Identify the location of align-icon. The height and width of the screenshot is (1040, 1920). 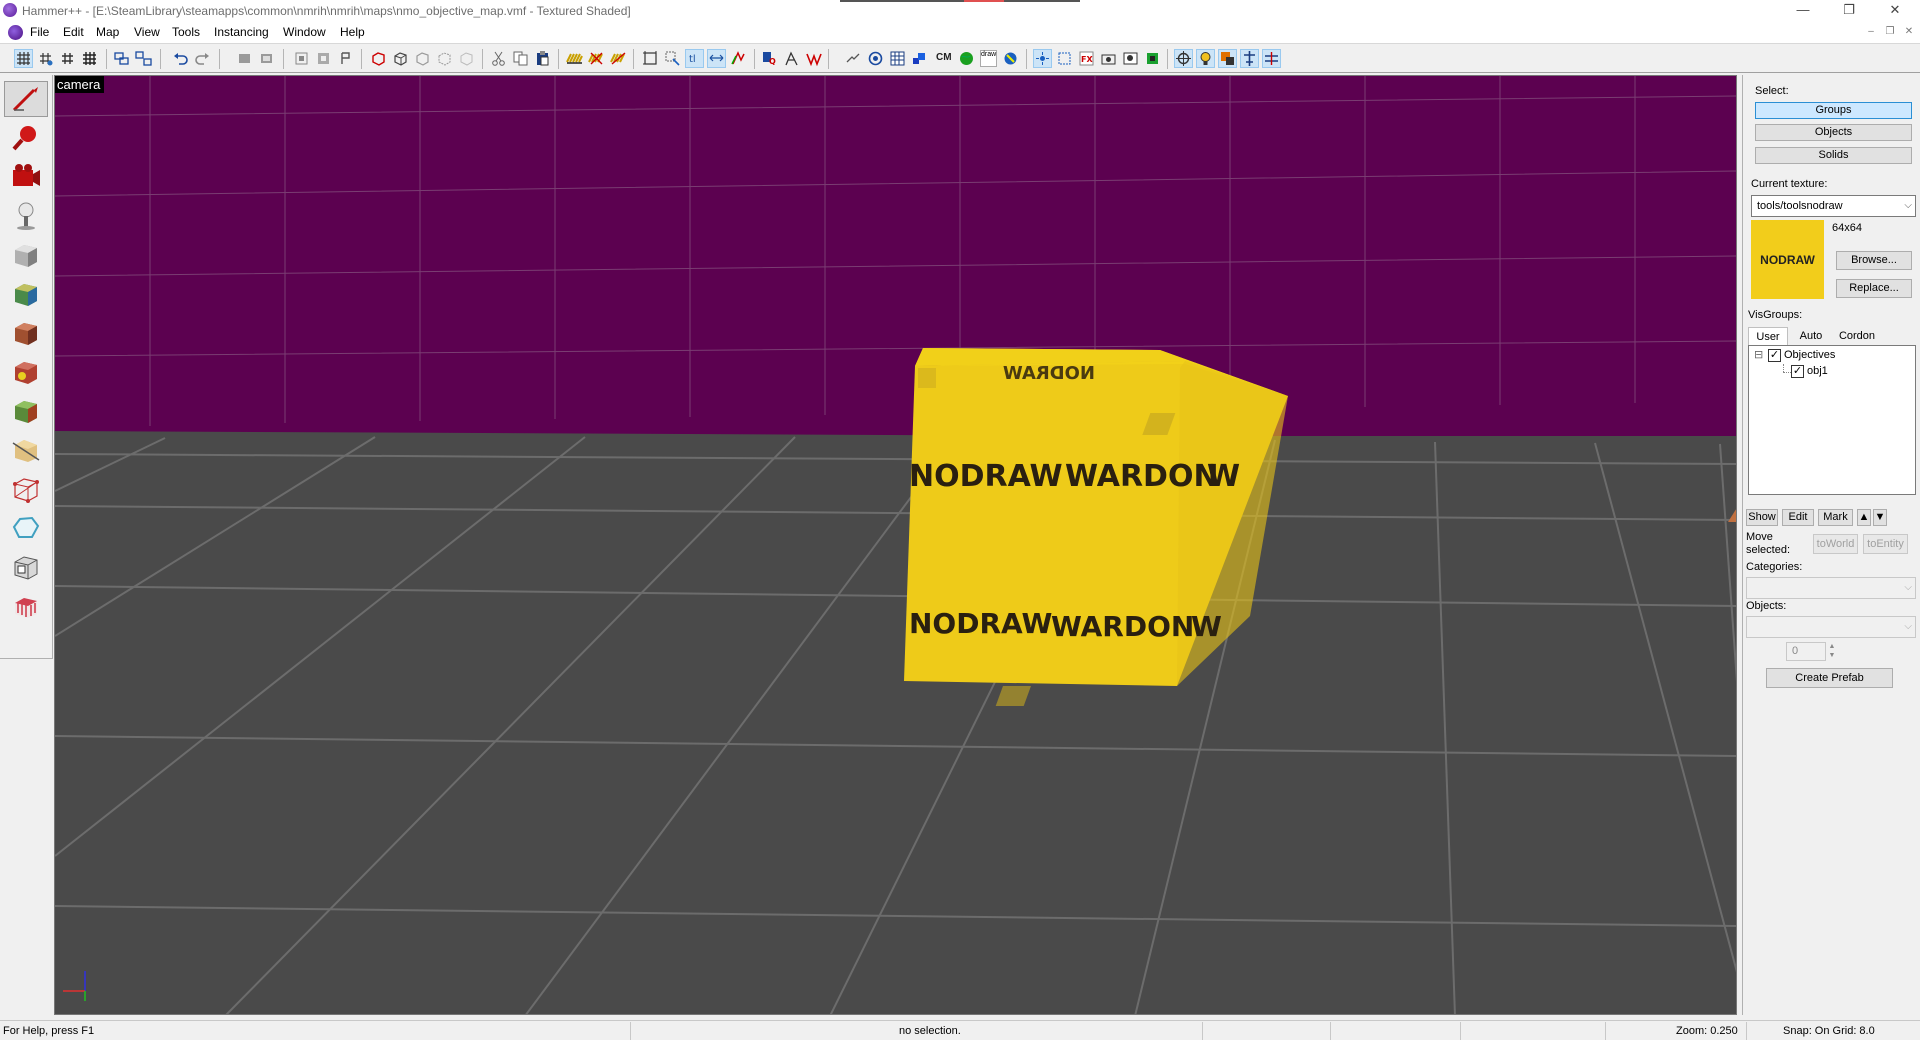
(1249, 58).